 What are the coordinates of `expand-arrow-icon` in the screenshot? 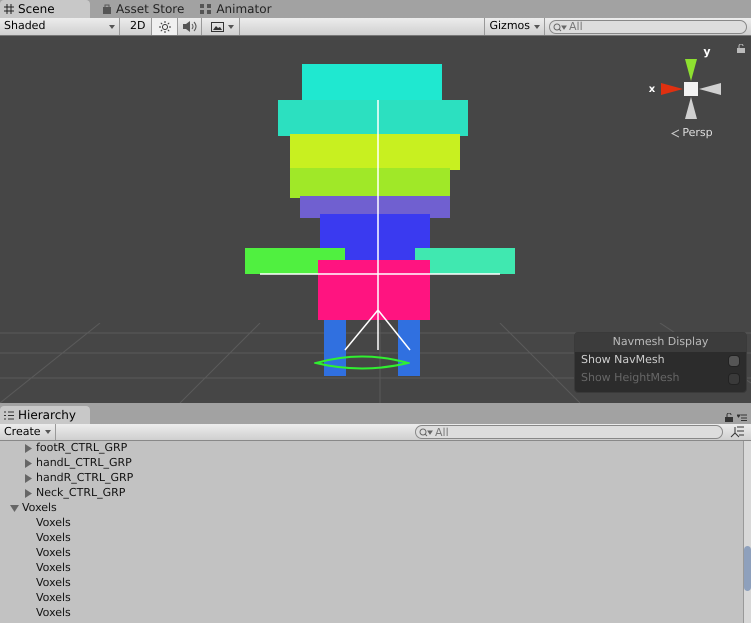 It's located at (14, 508).